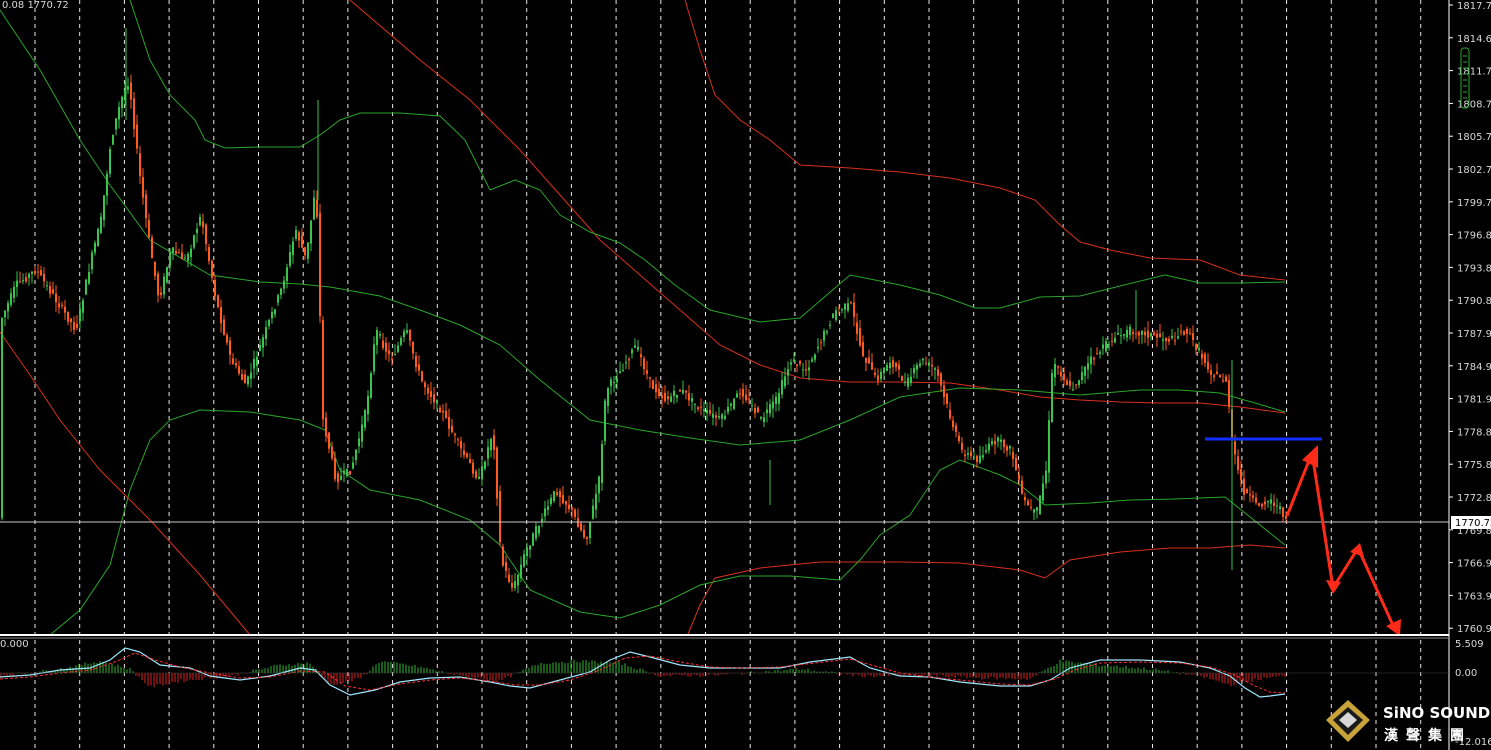  Describe the element at coordinates (1474, 334) in the screenshot. I see `price-tick-label: 1787.90` at that location.